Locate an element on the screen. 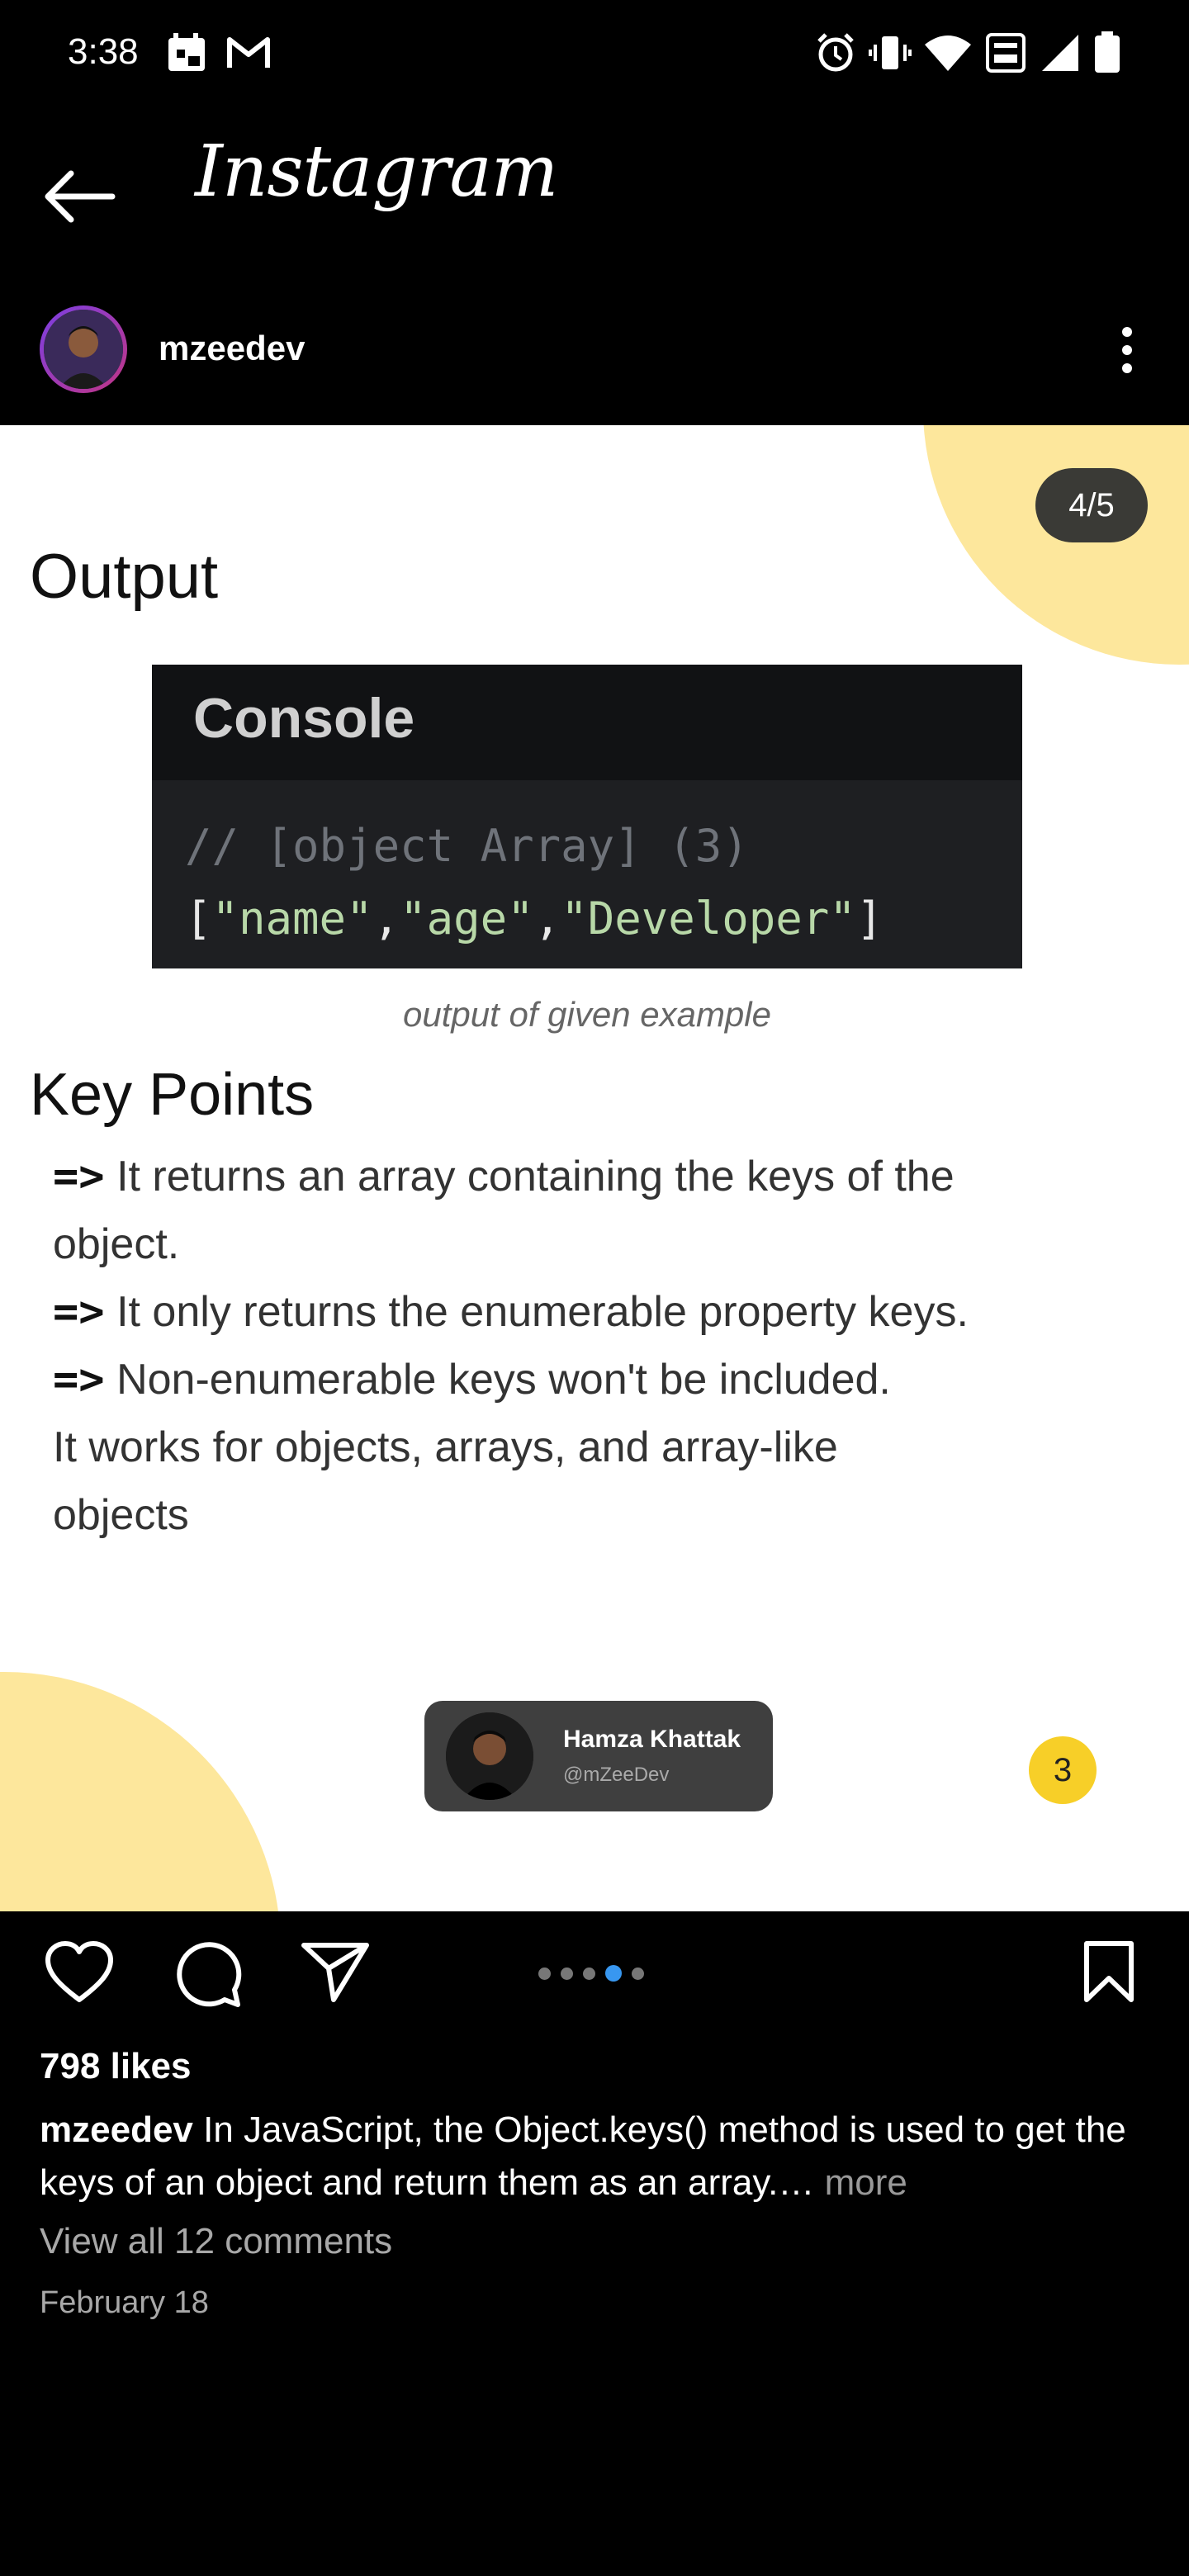  vertical-dots-icon is located at coordinates (1127, 353).